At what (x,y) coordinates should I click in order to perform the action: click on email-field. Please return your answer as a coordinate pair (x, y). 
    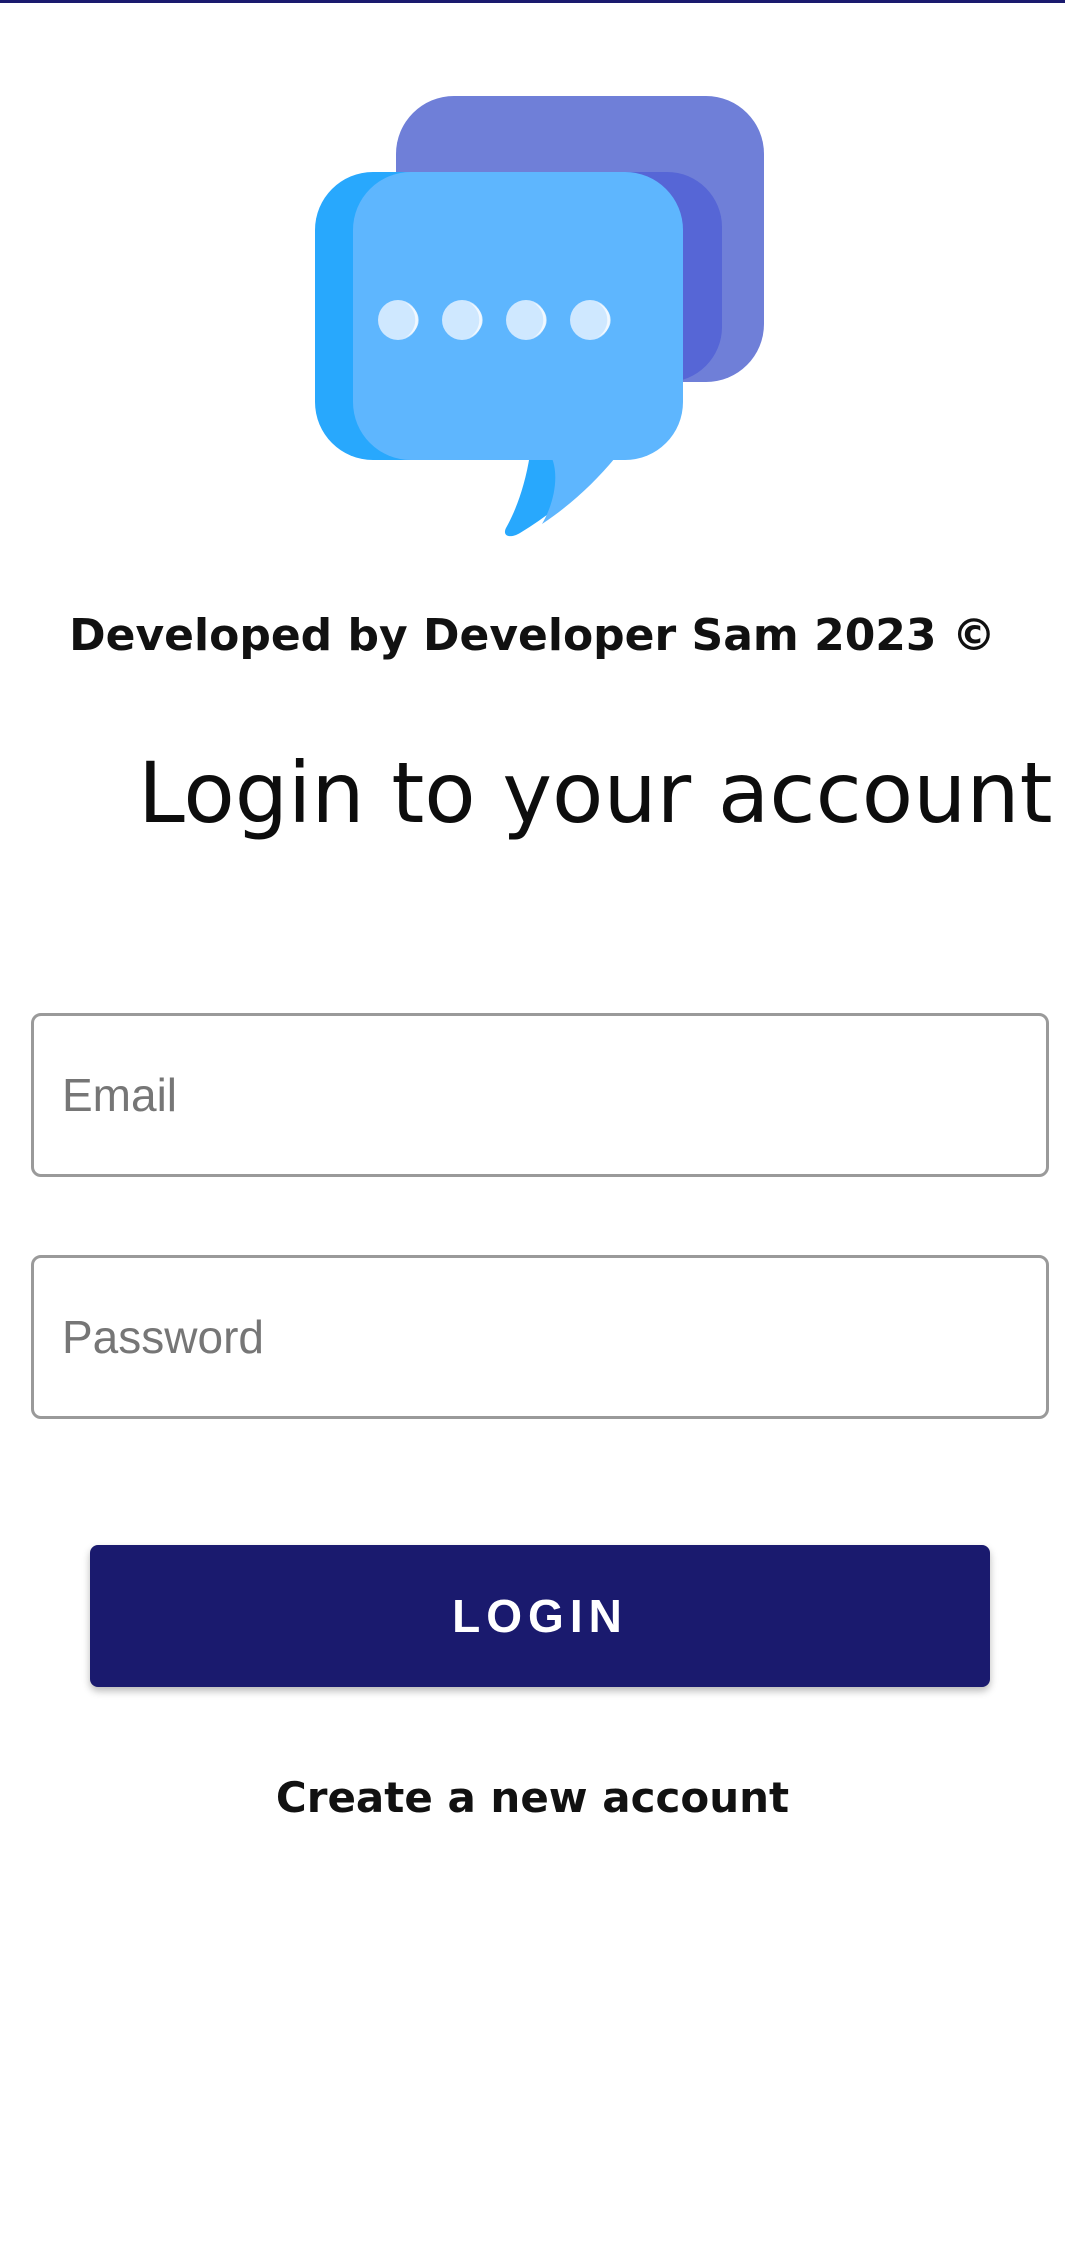
    Looking at the image, I should click on (540, 1095).